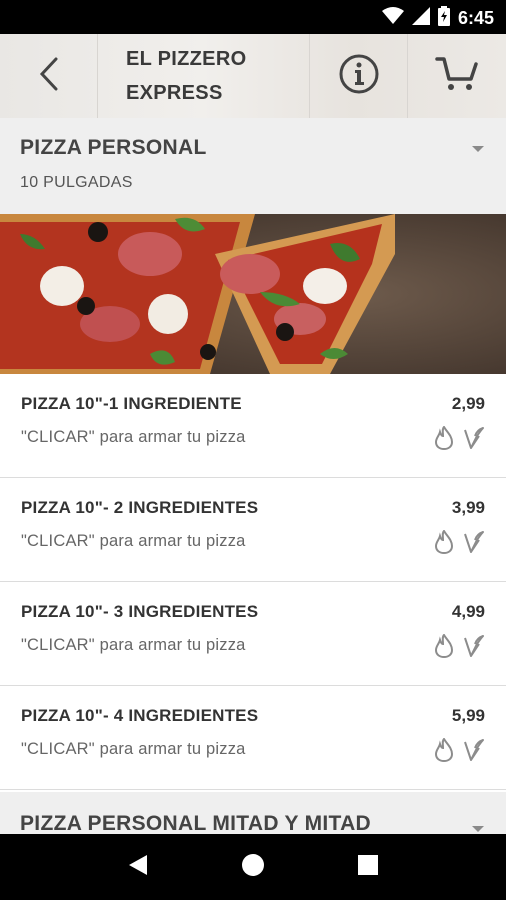  I want to click on back-arrow-icon, so click(49, 76).